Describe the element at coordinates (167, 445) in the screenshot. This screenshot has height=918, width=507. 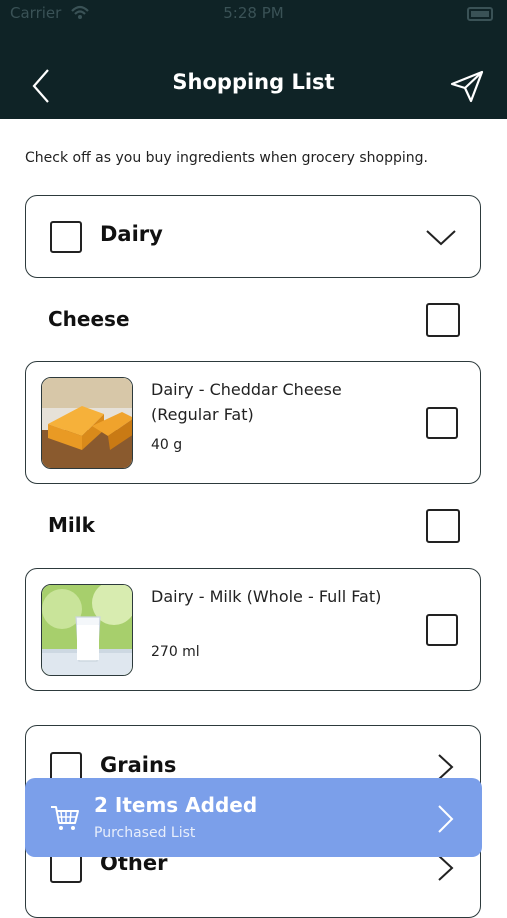
I see `item-quantity: 40 g` at that location.